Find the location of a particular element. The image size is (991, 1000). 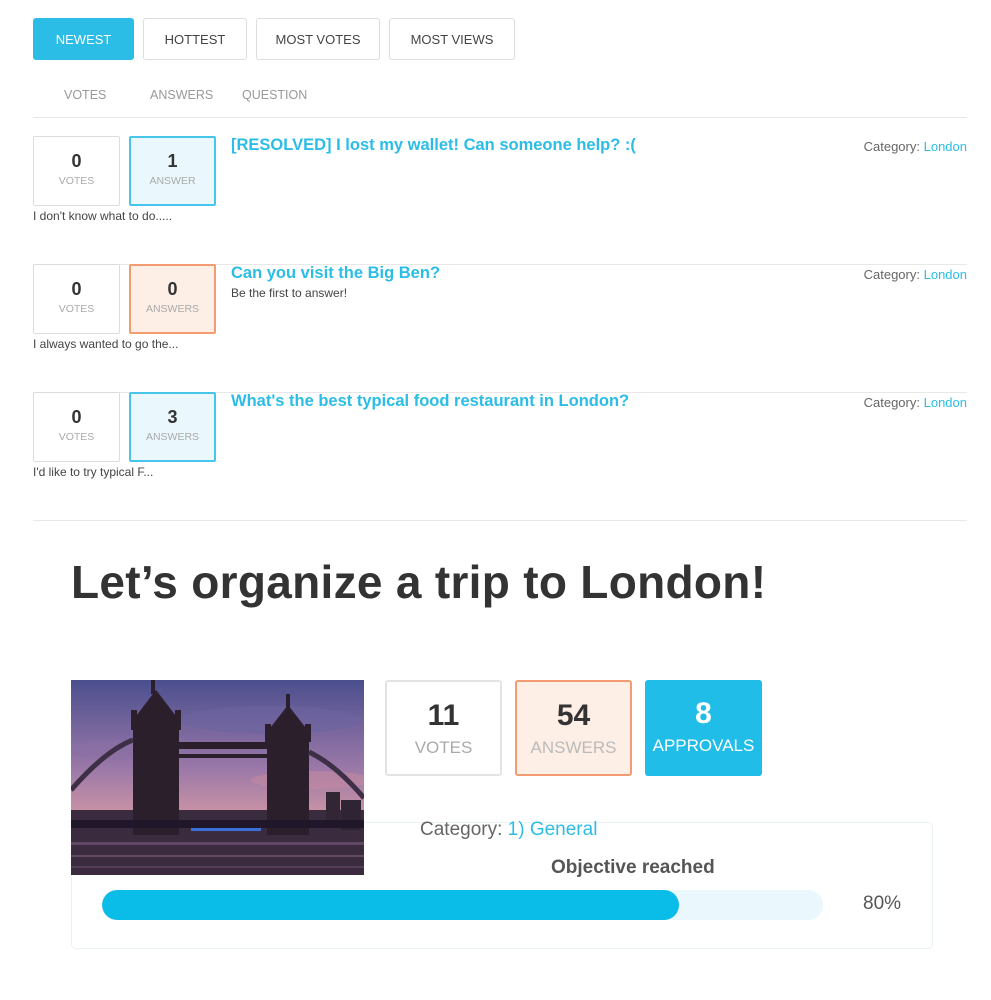

progress-bar is located at coordinates (462, 905).